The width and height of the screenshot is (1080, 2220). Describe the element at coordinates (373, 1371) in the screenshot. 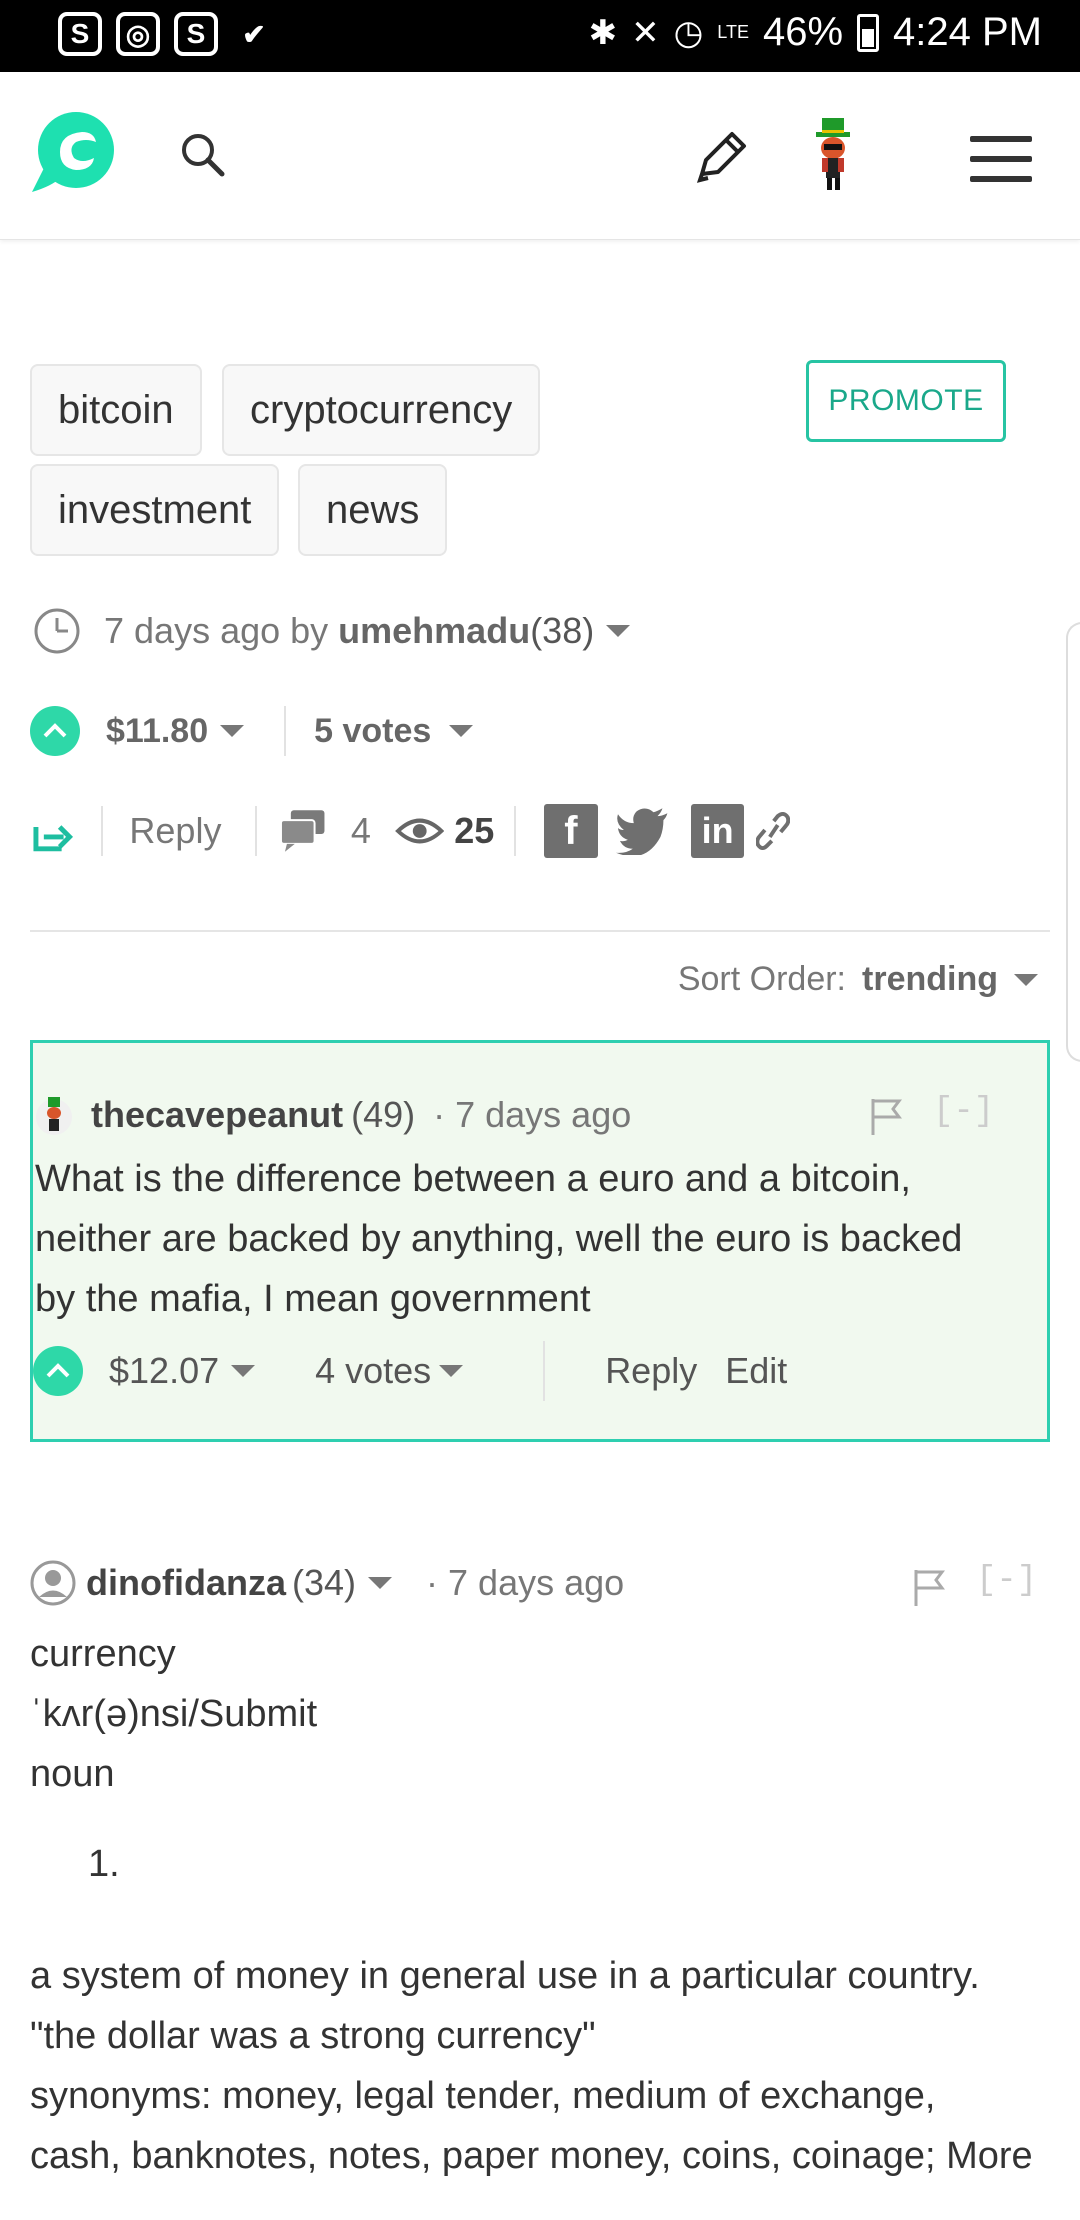

I see `comment-votes-count: 4 votes` at that location.